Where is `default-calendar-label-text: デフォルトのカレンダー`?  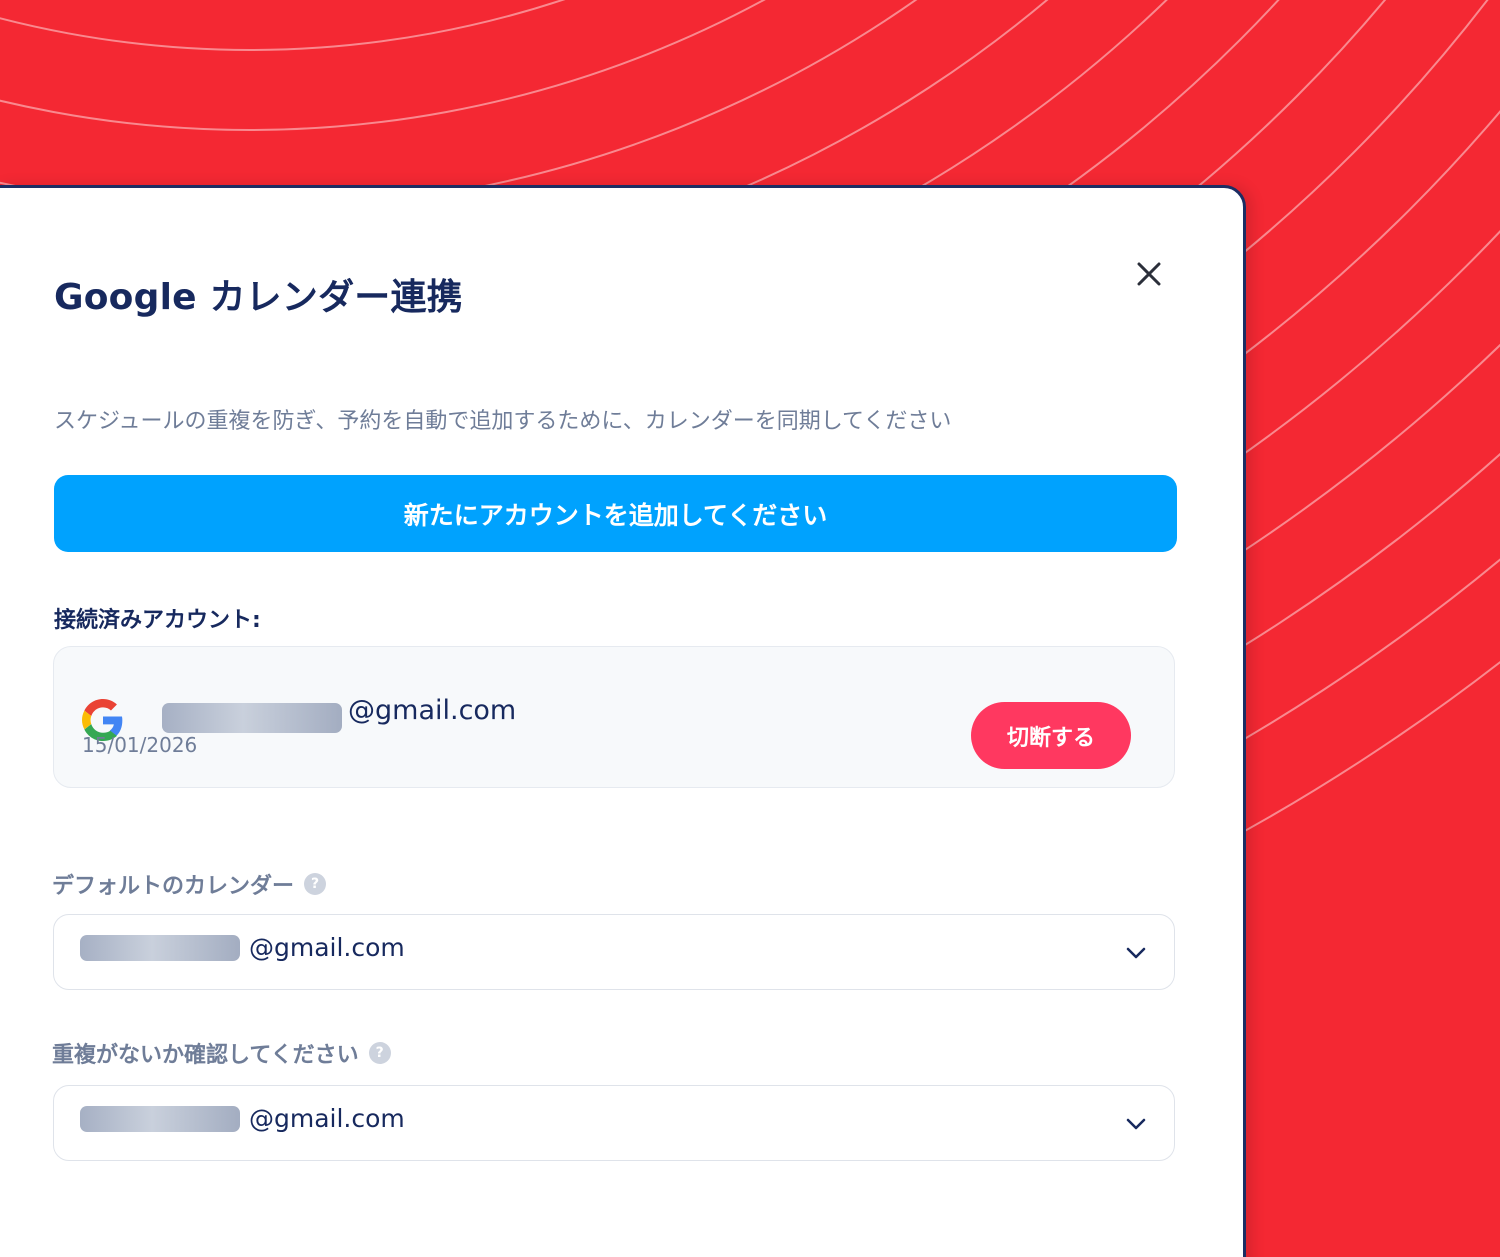
default-calendar-label-text: デフォルトのカレンダー is located at coordinates (173, 886).